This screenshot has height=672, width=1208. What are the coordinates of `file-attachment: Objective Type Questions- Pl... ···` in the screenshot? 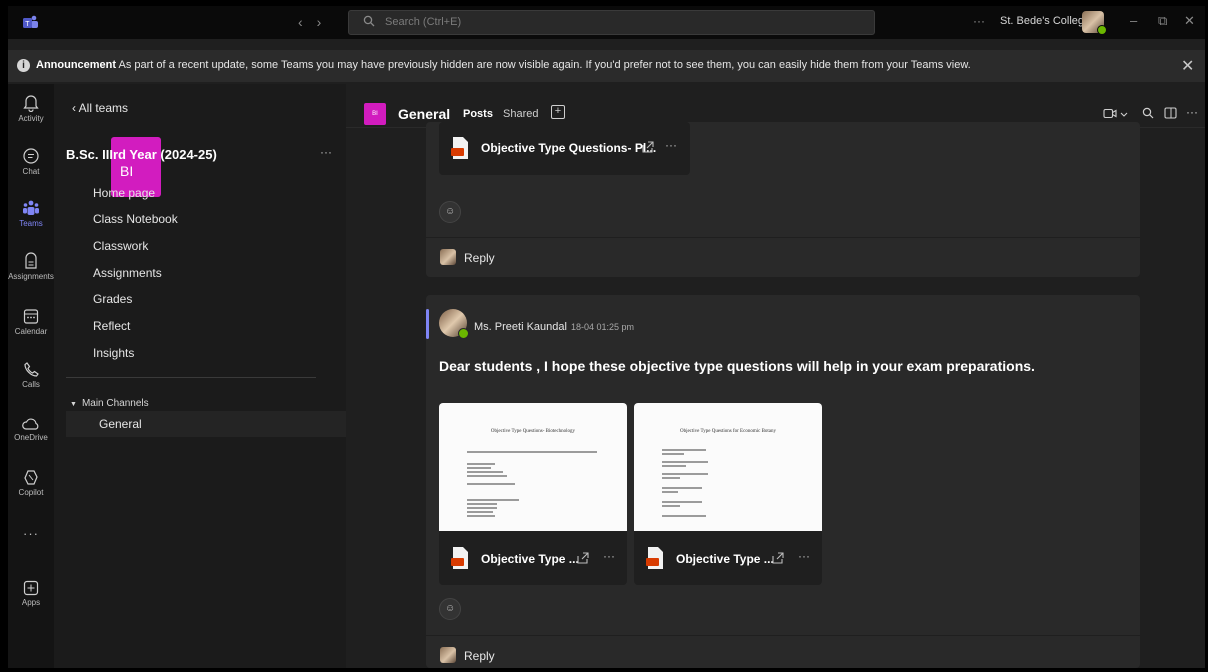 It's located at (564, 148).